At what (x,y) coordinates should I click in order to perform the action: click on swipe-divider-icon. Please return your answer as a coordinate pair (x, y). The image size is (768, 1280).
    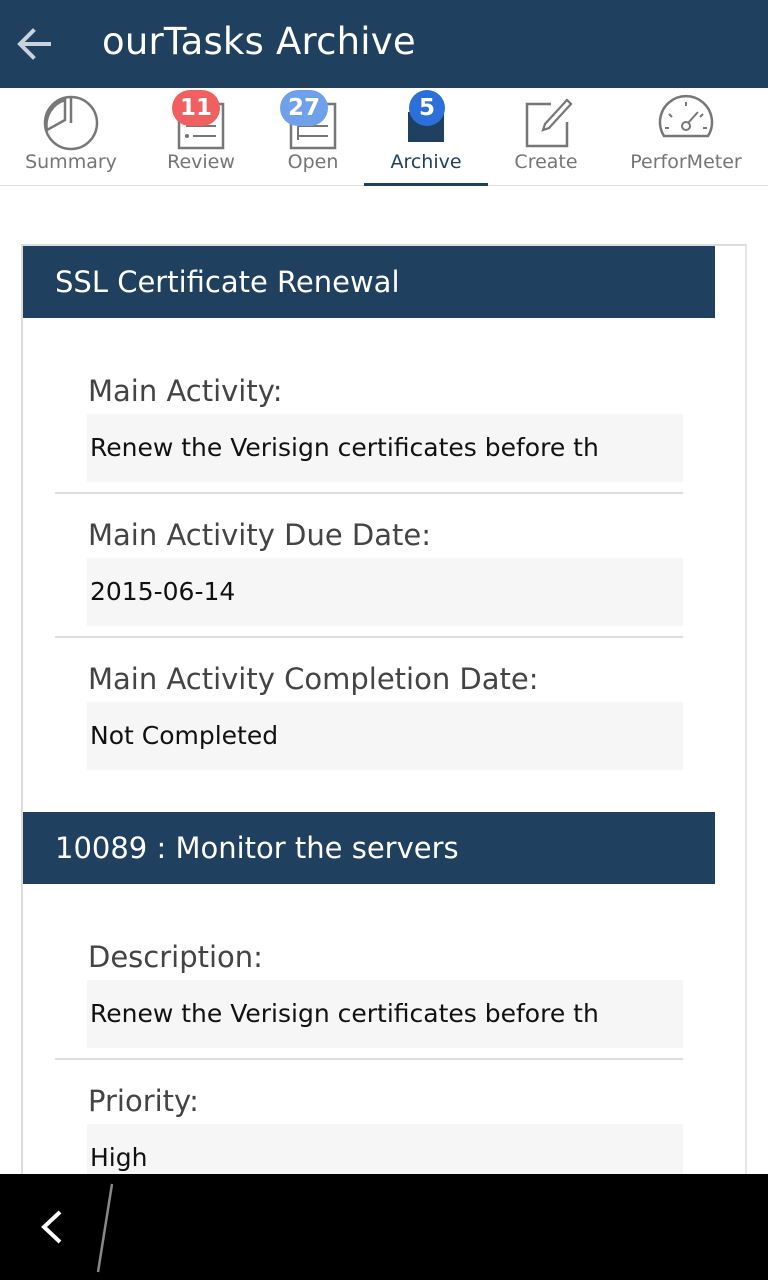
    Looking at the image, I should click on (105, 1228).